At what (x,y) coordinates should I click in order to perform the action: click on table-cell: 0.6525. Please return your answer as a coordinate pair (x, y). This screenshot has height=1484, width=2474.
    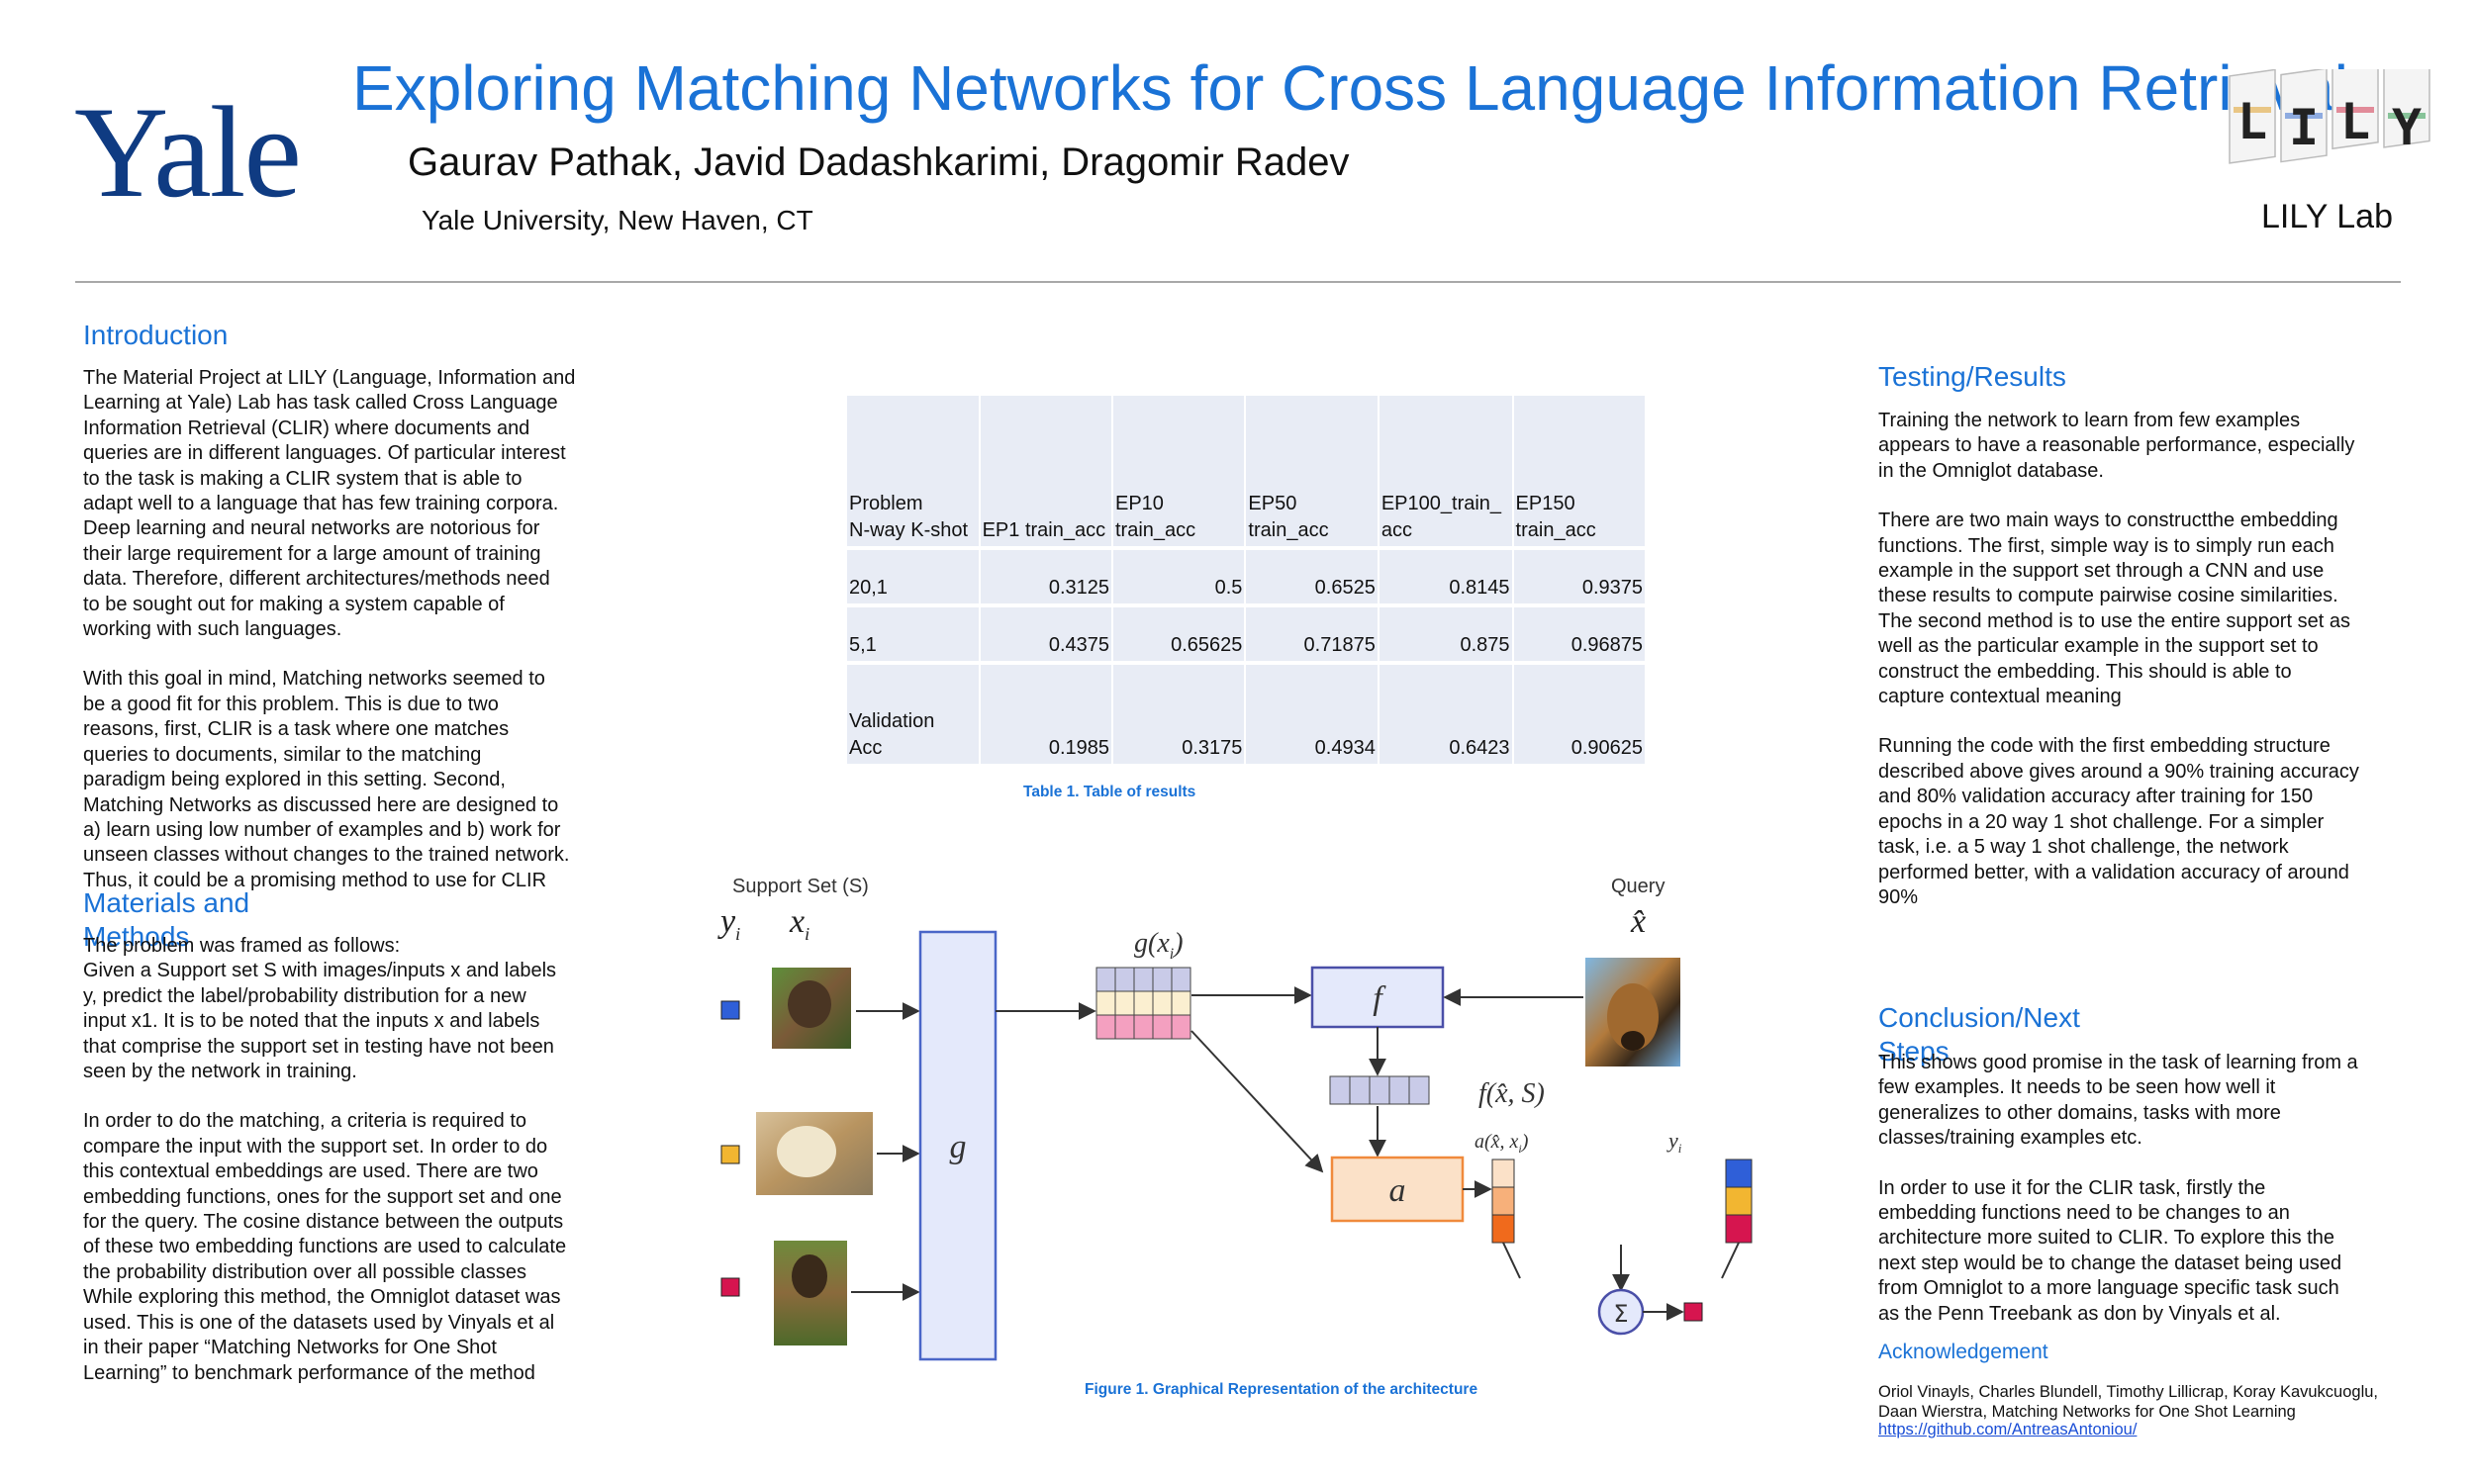
    Looking at the image, I should click on (1313, 577).